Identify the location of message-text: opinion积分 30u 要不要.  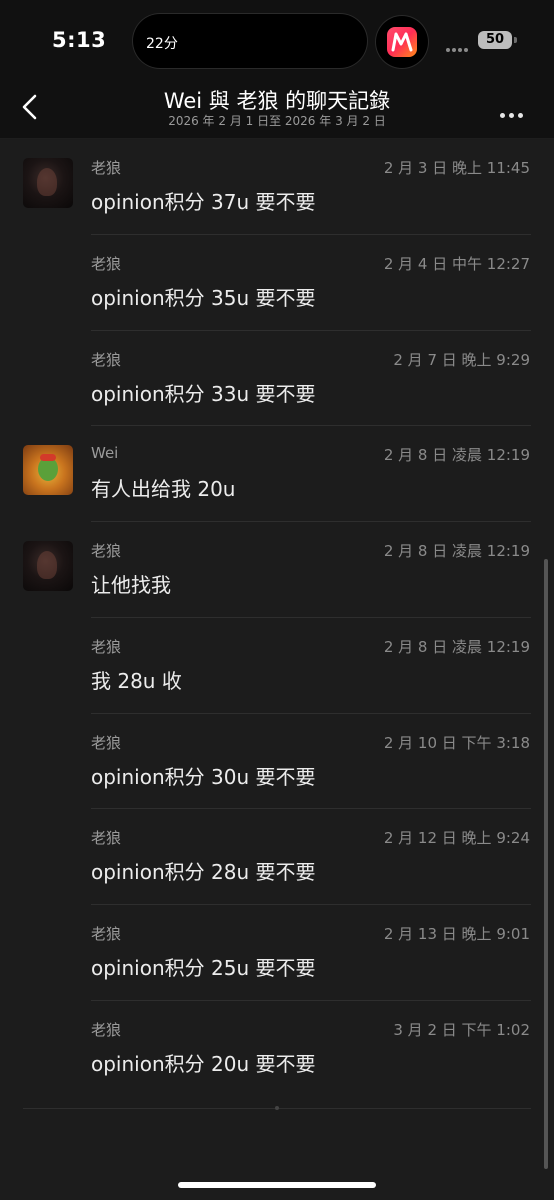
(203, 776).